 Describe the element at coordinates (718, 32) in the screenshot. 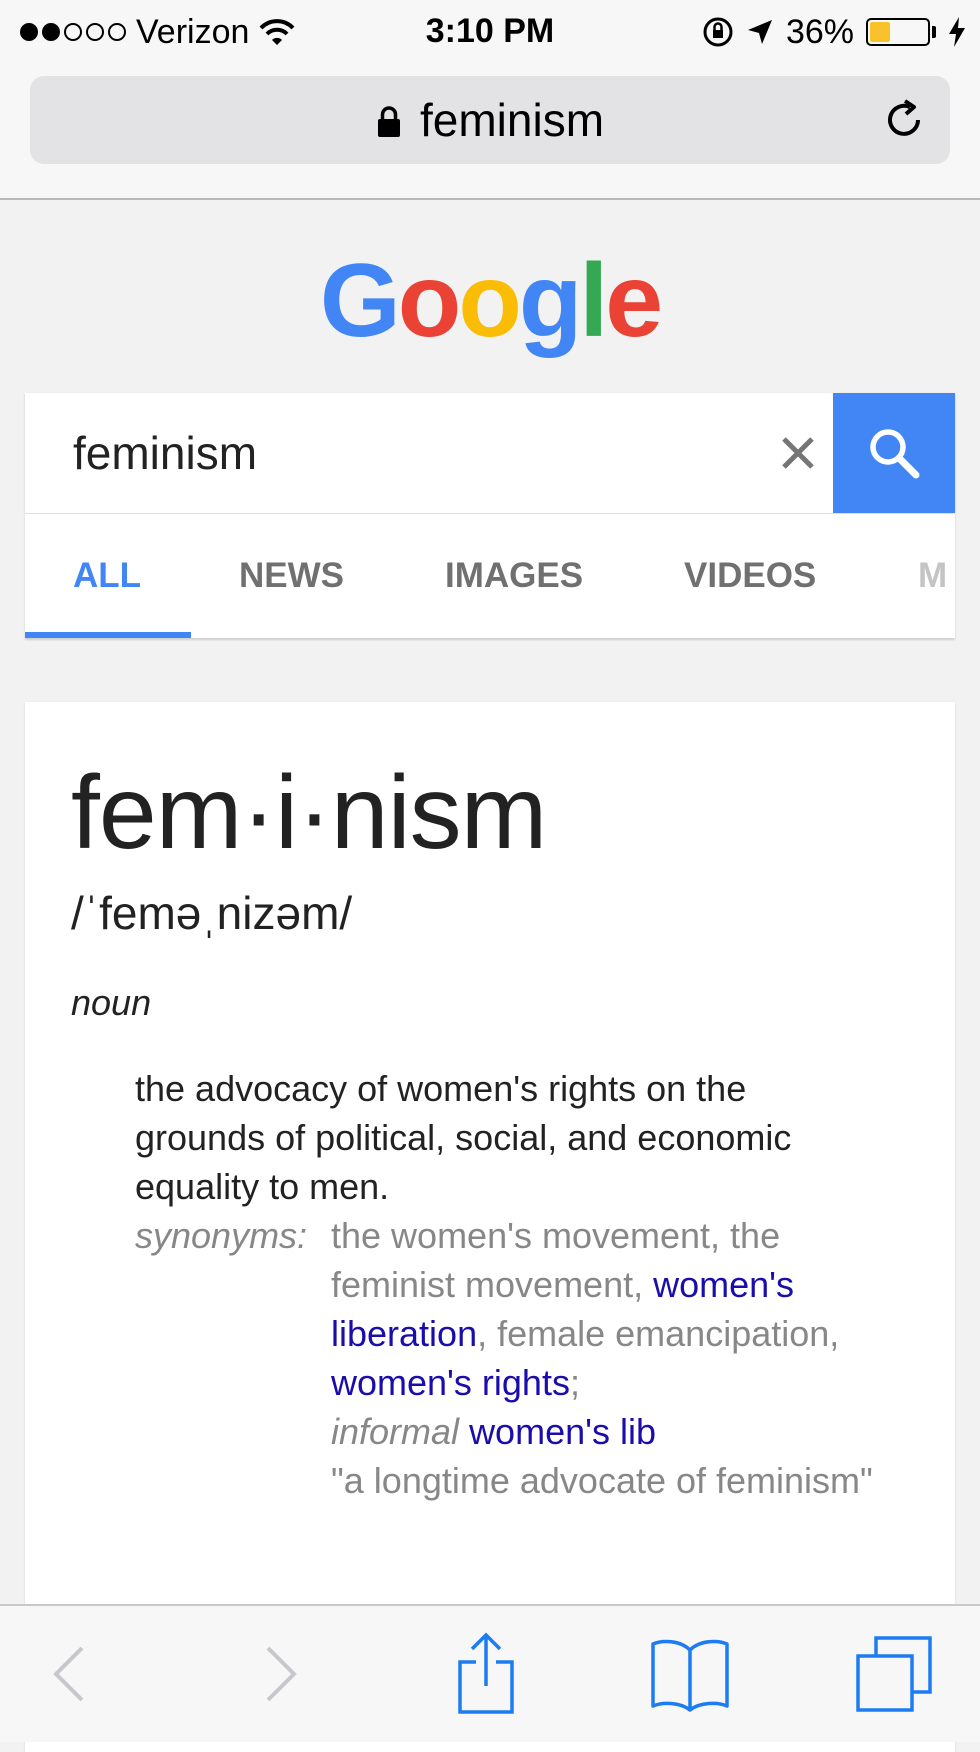

I see `orientation-lock-icon` at that location.